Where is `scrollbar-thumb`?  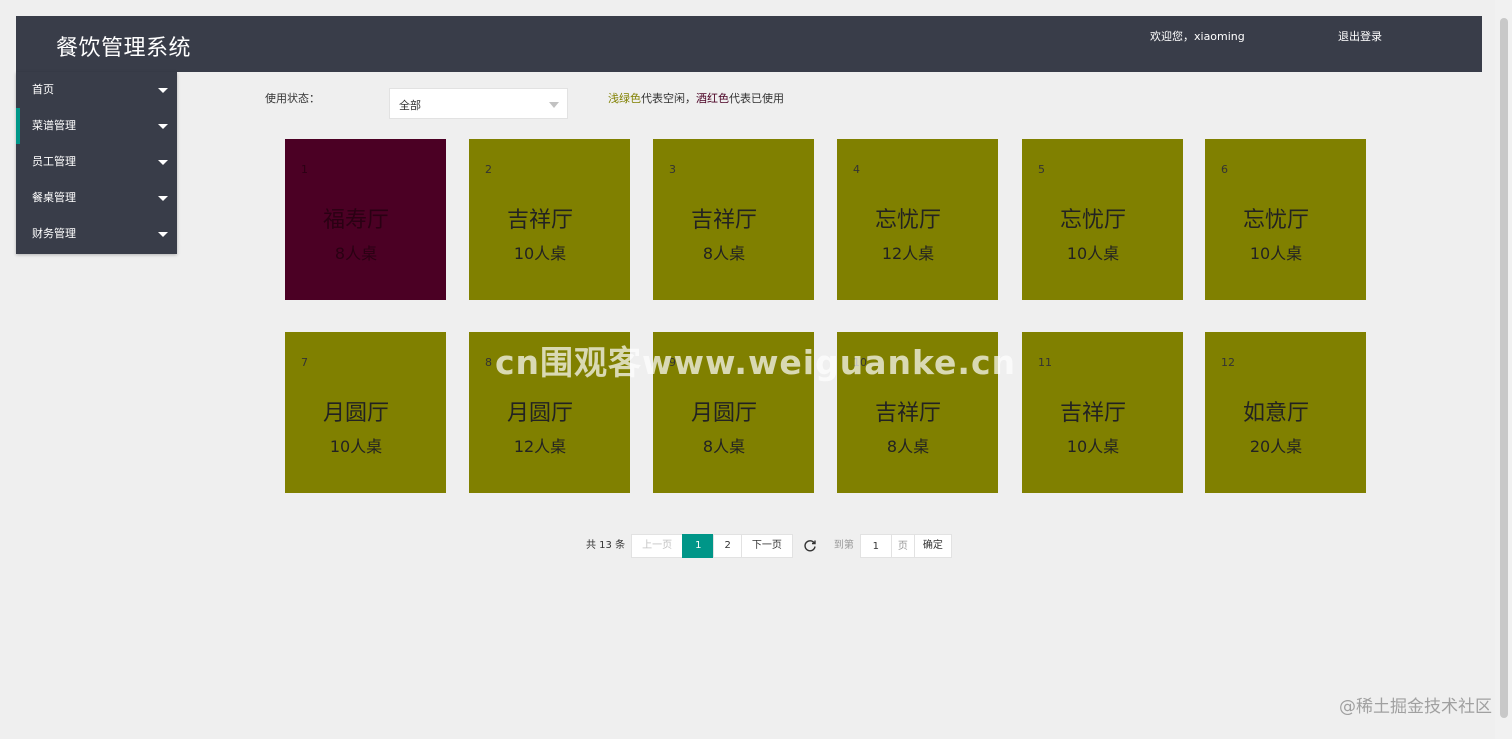
scrollbar-thumb is located at coordinates (1504, 368).